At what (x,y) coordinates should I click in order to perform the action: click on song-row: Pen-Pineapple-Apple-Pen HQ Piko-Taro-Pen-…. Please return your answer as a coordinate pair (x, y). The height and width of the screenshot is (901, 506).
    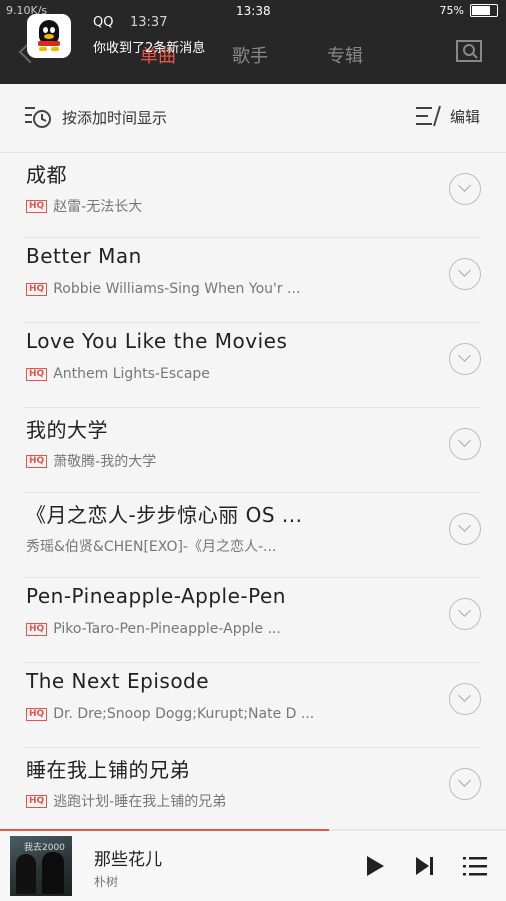
    Looking at the image, I should click on (253, 620).